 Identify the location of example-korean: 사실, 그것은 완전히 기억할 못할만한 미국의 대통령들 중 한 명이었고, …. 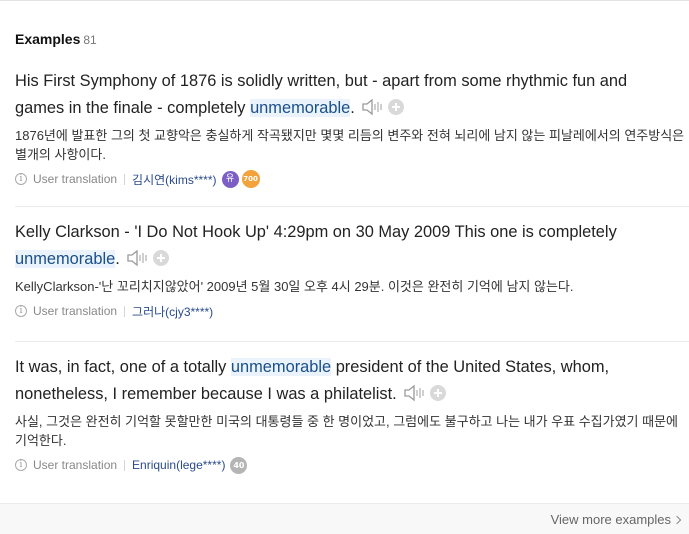
(347, 431).